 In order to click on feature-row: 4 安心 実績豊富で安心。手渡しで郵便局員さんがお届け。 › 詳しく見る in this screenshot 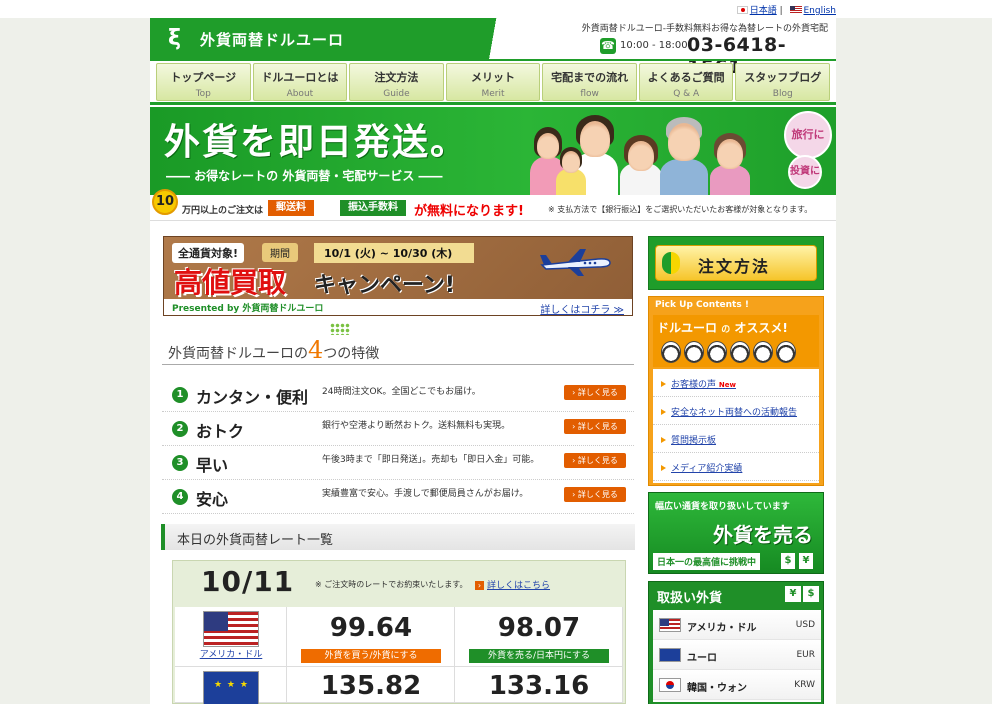, I will do `click(398, 497)`.